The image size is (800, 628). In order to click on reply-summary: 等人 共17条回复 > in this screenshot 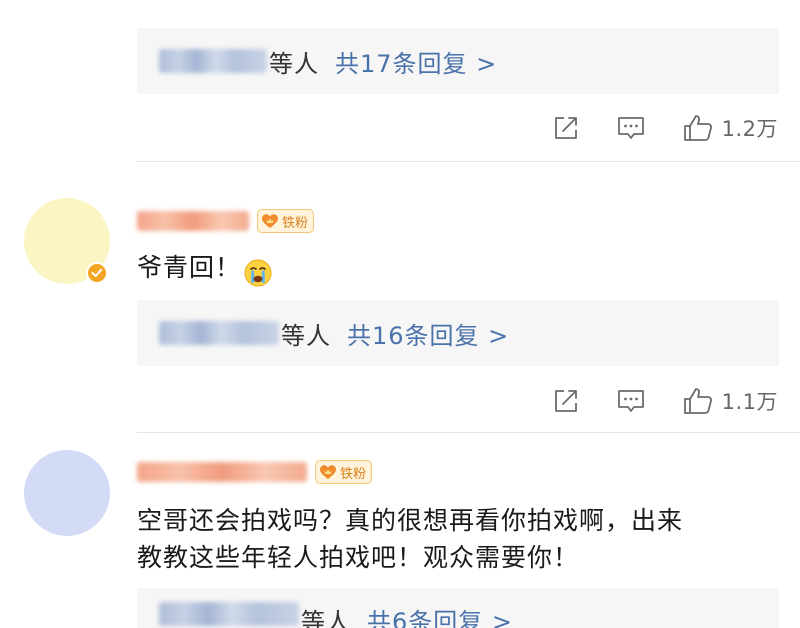, I will do `click(458, 61)`.